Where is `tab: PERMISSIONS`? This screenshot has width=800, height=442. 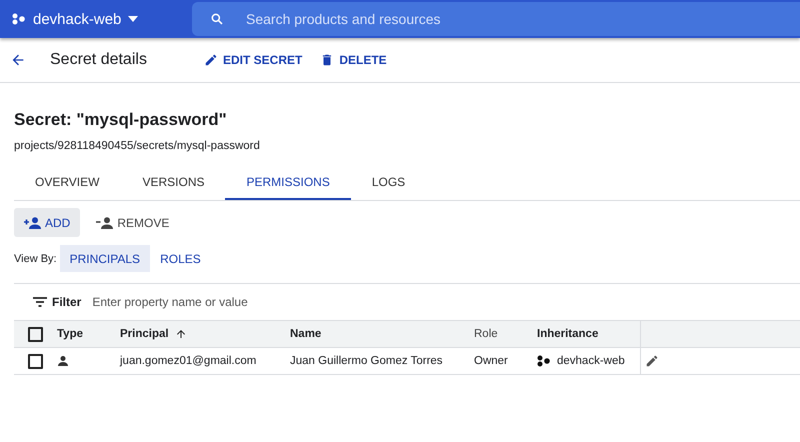 tab: PERMISSIONS is located at coordinates (288, 187).